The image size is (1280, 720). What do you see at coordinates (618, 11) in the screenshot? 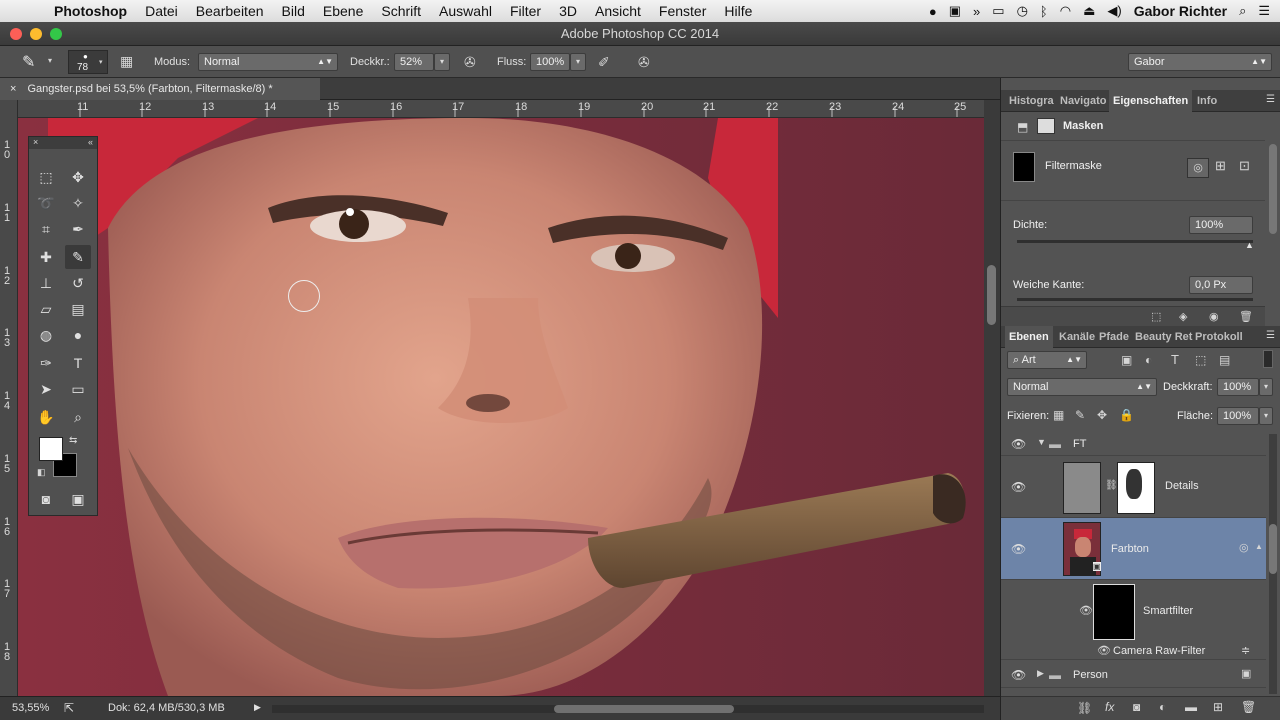
I see `menu-ansicht: Ansicht` at bounding box center [618, 11].